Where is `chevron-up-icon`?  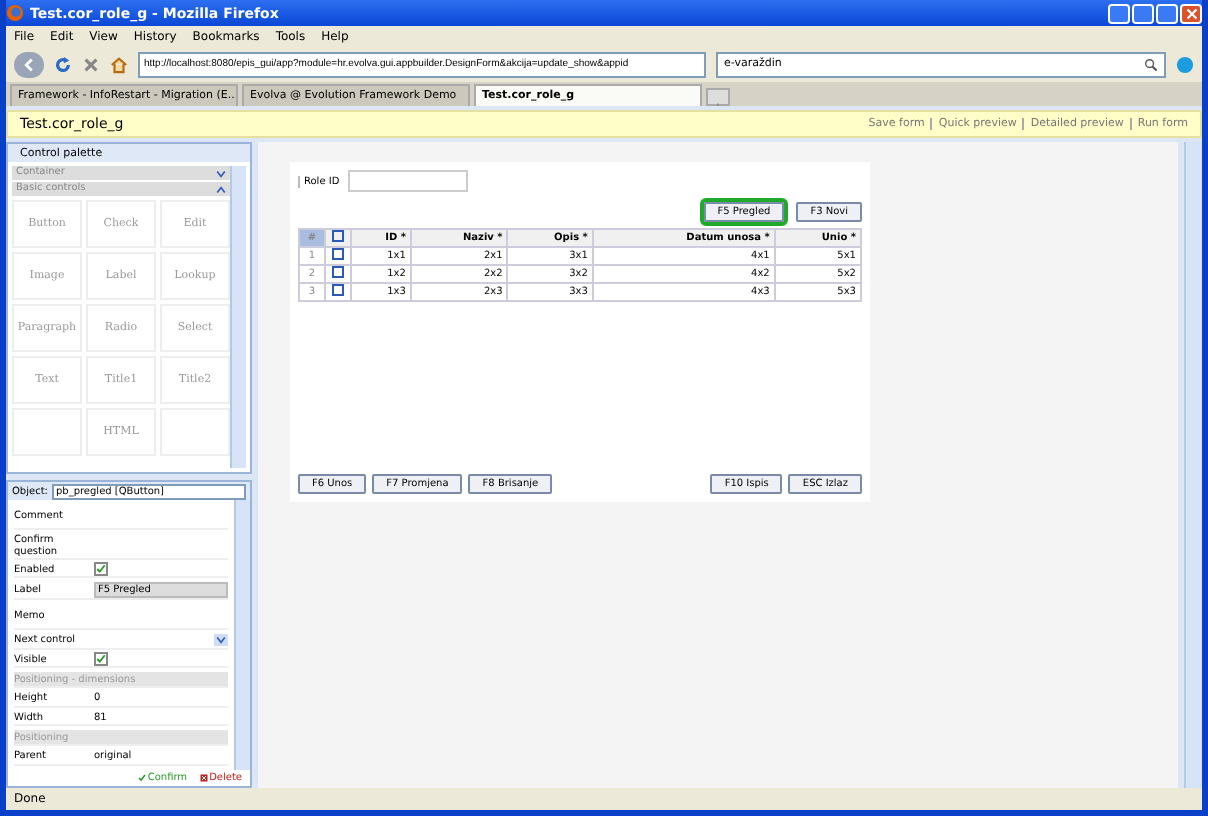 chevron-up-icon is located at coordinates (221, 189).